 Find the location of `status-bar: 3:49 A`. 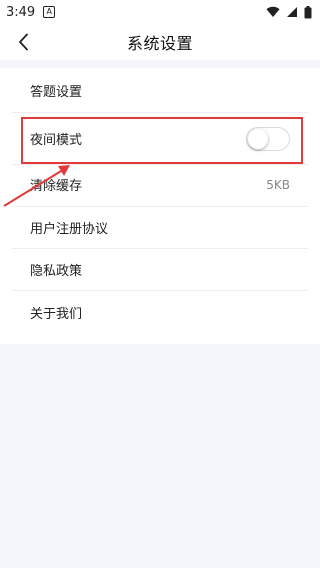

status-bar: 3:49 A is located at coordinates (160, 12).